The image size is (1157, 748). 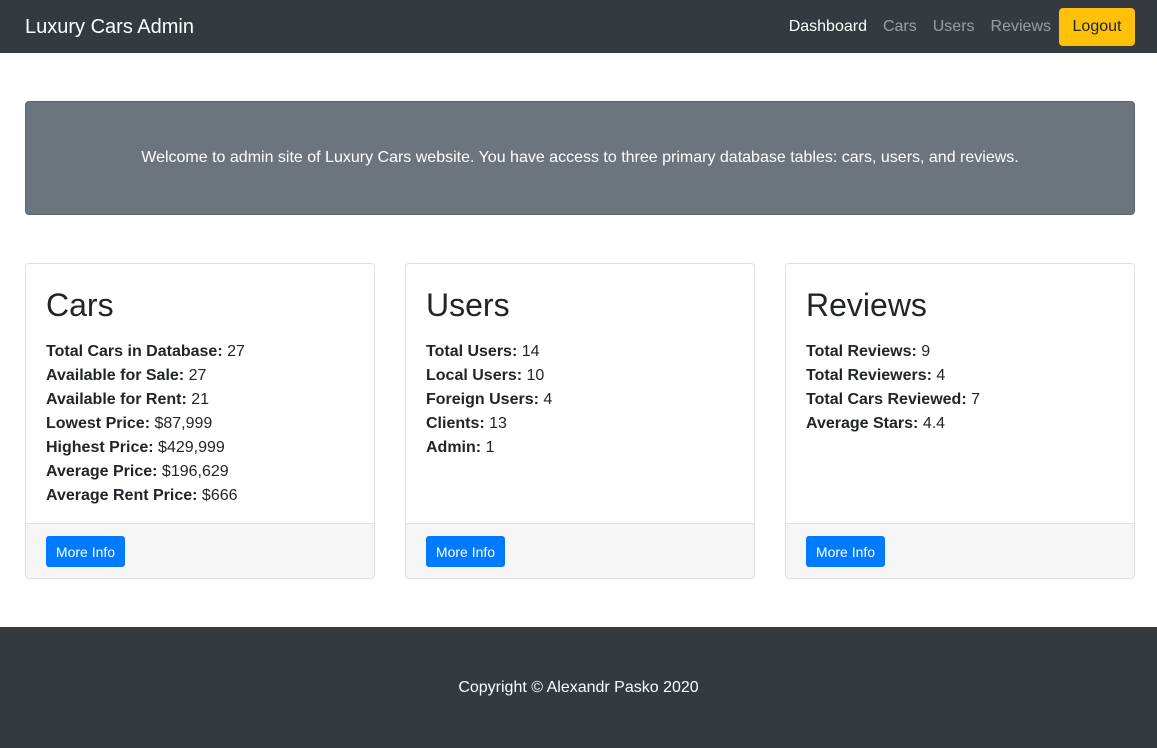 What do you see at coordinates (490, 447) in the screenshot?
I see `stat-value: 1` at bounding box center [490, 447].